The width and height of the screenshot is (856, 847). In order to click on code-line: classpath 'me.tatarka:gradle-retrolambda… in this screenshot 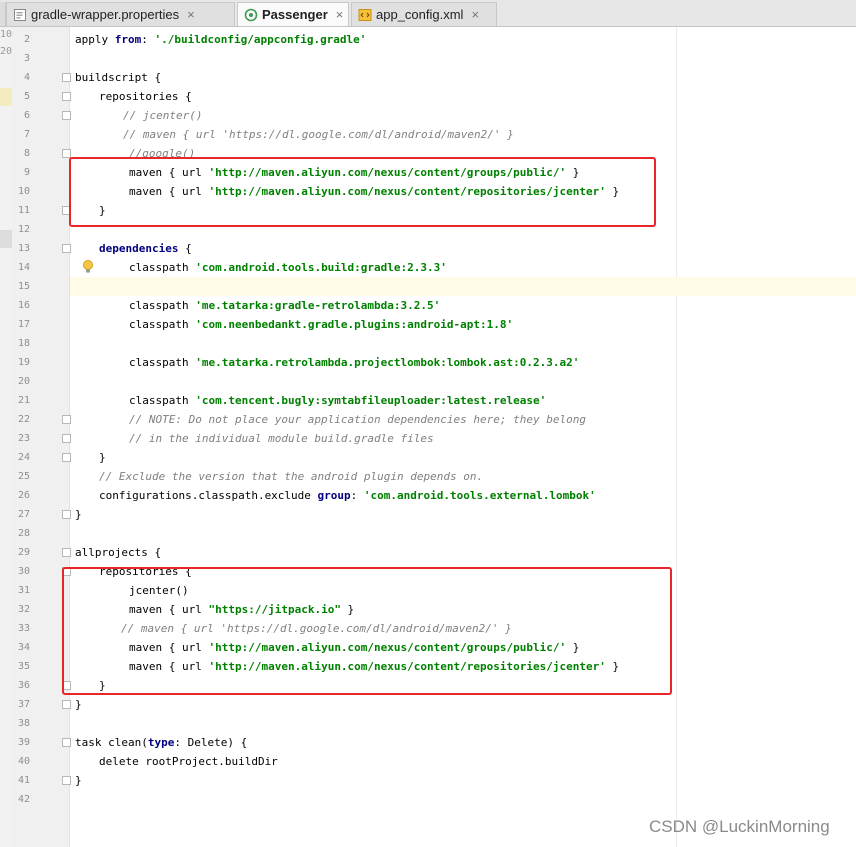, I will do `click(284, 305)`.